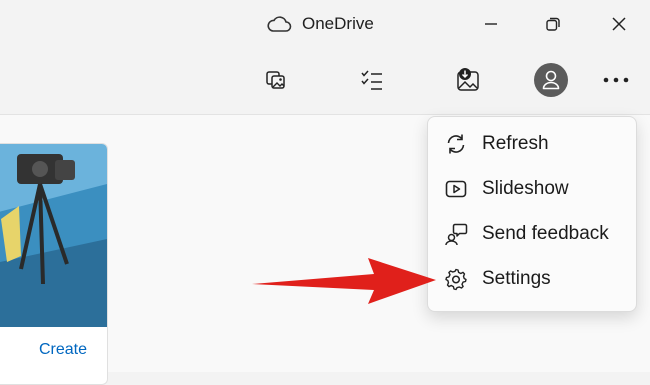  Describe the element at coordinates (516, 278) in the screenshot. I see `menu-item-label: Settings` at that location.